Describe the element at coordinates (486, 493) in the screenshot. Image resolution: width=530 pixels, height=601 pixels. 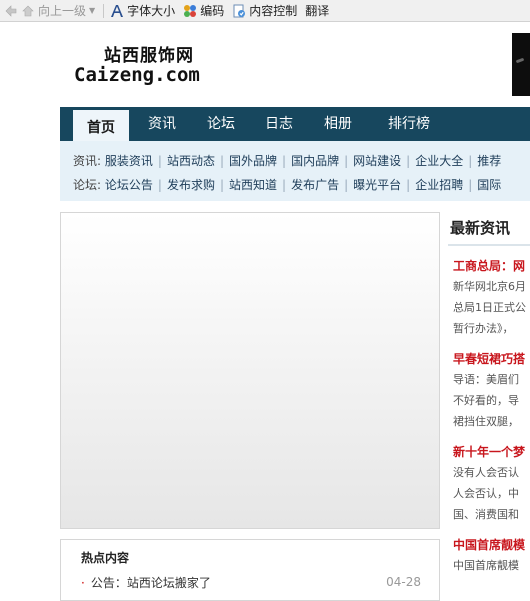
I see `news-summary-line: 人会否认，中` at that location.